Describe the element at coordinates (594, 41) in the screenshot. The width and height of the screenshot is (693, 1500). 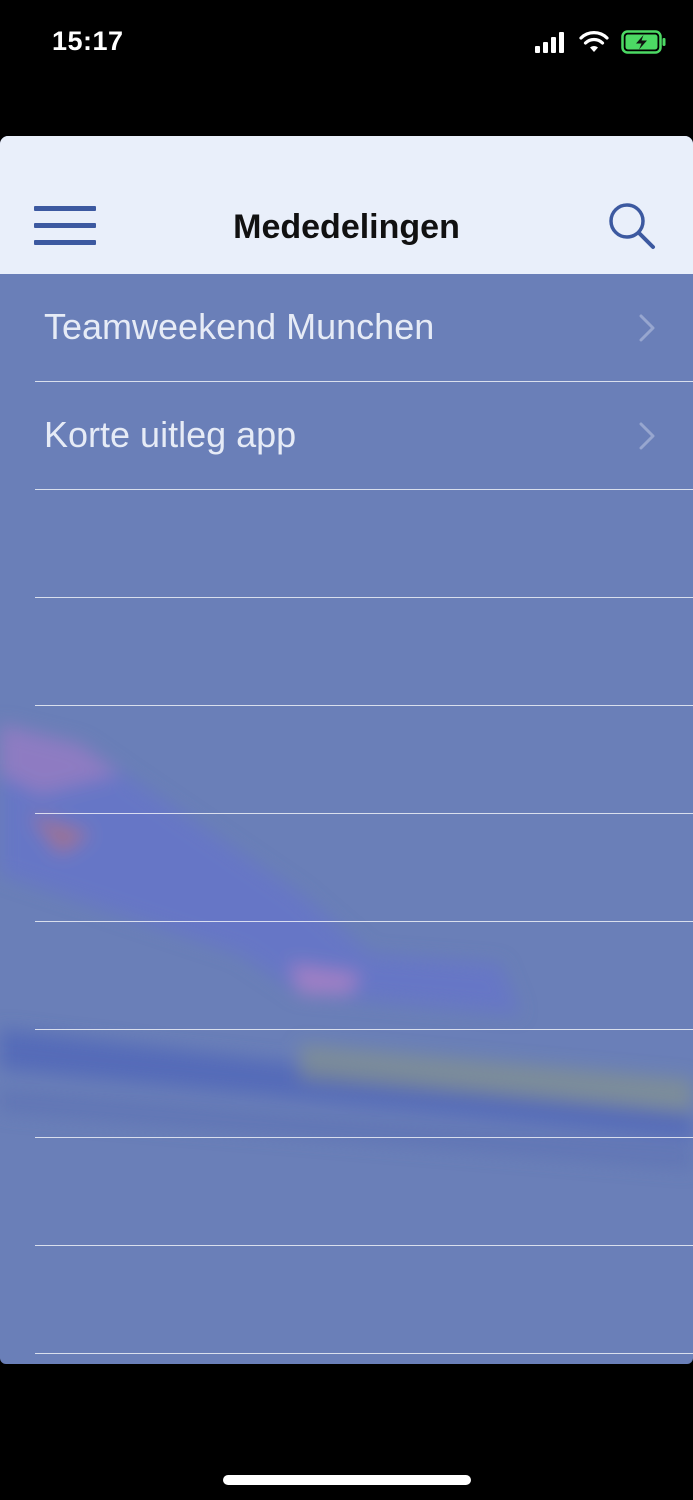
I see `wifi-icon` at that location.